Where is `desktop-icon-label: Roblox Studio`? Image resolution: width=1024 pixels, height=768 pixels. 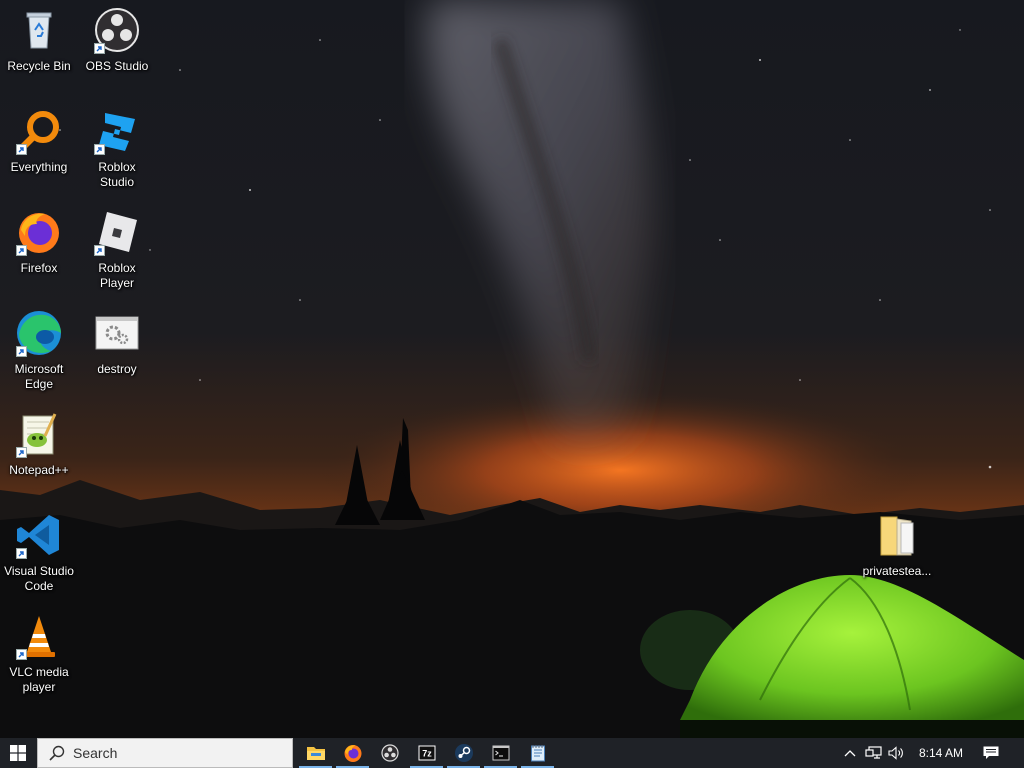 desktop-icon-label: Roblox Studio is located at coordinates (117, 174).